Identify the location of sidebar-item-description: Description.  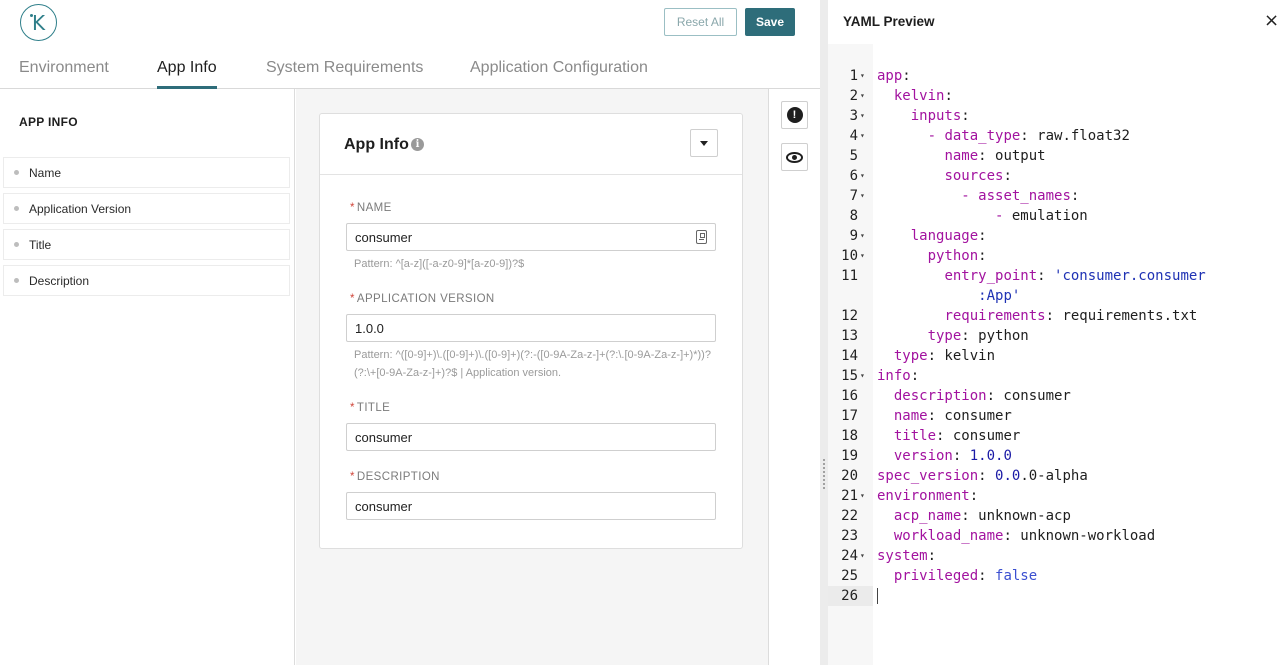
(146, 280).